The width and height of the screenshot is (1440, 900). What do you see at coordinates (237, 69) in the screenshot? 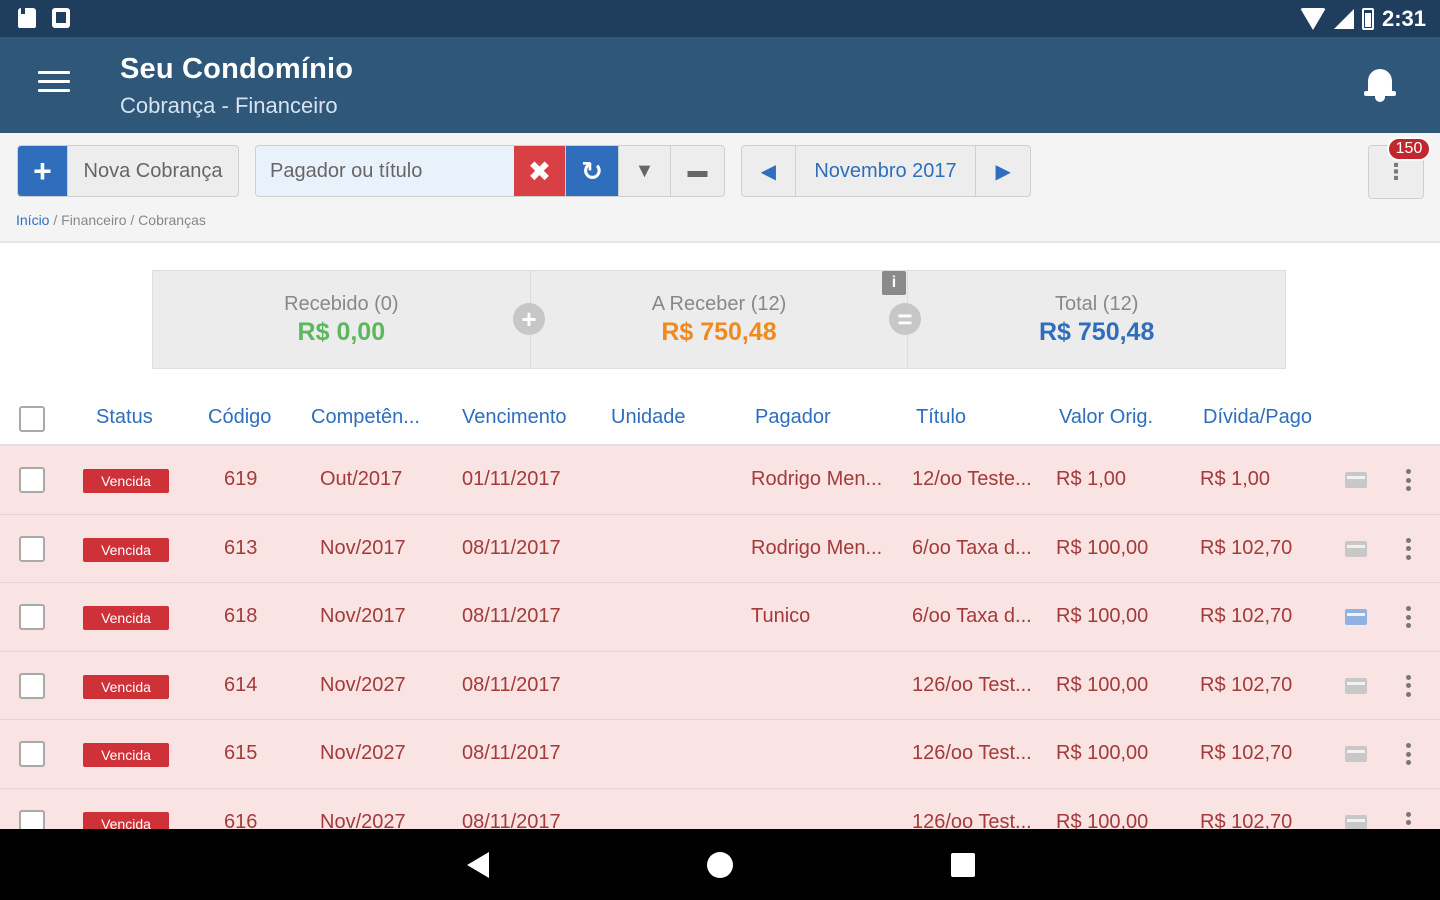
I see `app-title: Seu Condomínio` at bounding box center [237, 69].